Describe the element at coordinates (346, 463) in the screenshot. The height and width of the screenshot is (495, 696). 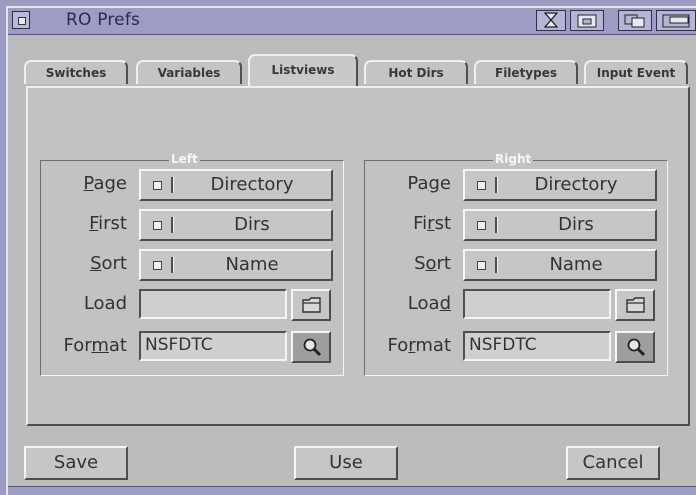
I see `use-button: Use` at that location.